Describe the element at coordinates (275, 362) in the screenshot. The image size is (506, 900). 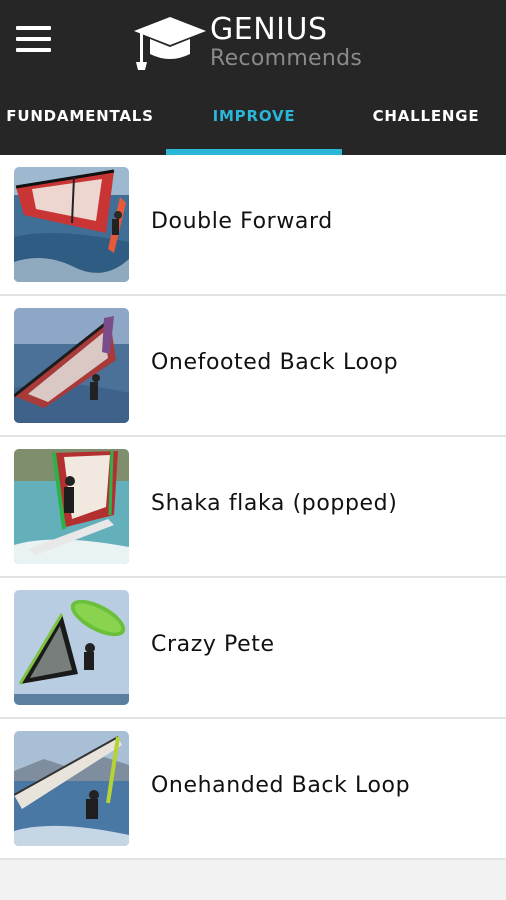
I see `move-title: Onefooted Back Loop` at that location.